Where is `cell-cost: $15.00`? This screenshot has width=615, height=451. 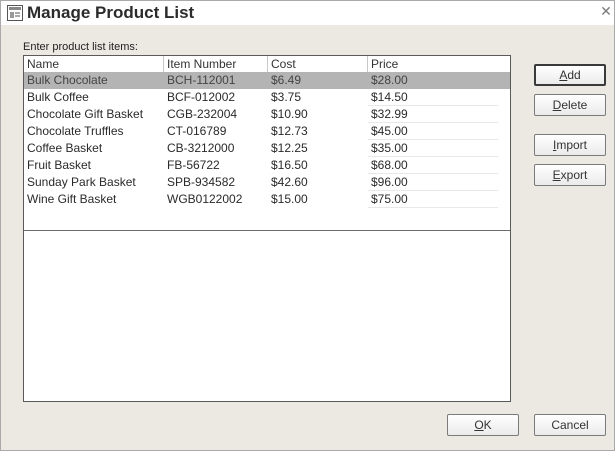
cell-cost: $15.00 is located at coordinates (289, 199).